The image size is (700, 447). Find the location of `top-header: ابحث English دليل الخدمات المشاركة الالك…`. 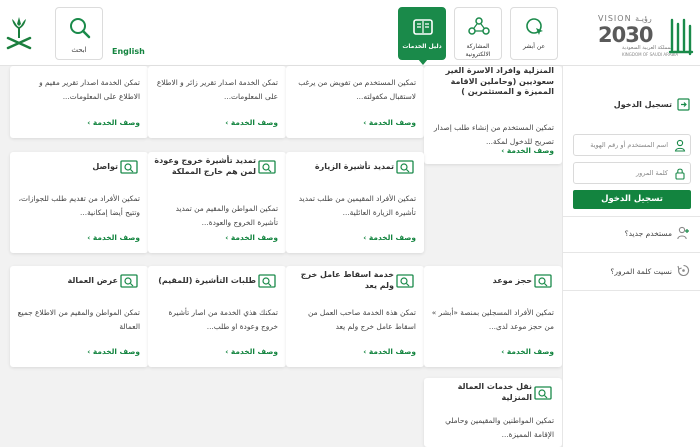

top-header: ابحث English دليل الخدمات المشاركة الالك… is located at coordinates (350, 33).